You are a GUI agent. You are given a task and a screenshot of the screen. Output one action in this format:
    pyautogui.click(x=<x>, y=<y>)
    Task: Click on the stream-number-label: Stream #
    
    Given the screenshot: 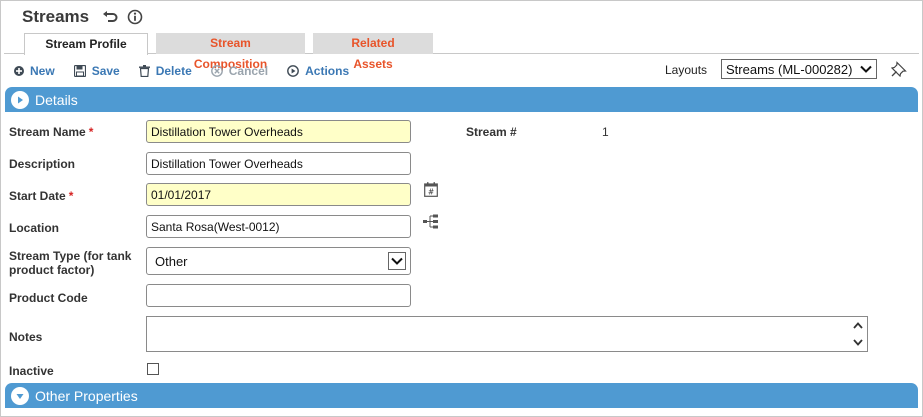 What is the action you would take?
    pyautogui.click(x=491, y=132)
    